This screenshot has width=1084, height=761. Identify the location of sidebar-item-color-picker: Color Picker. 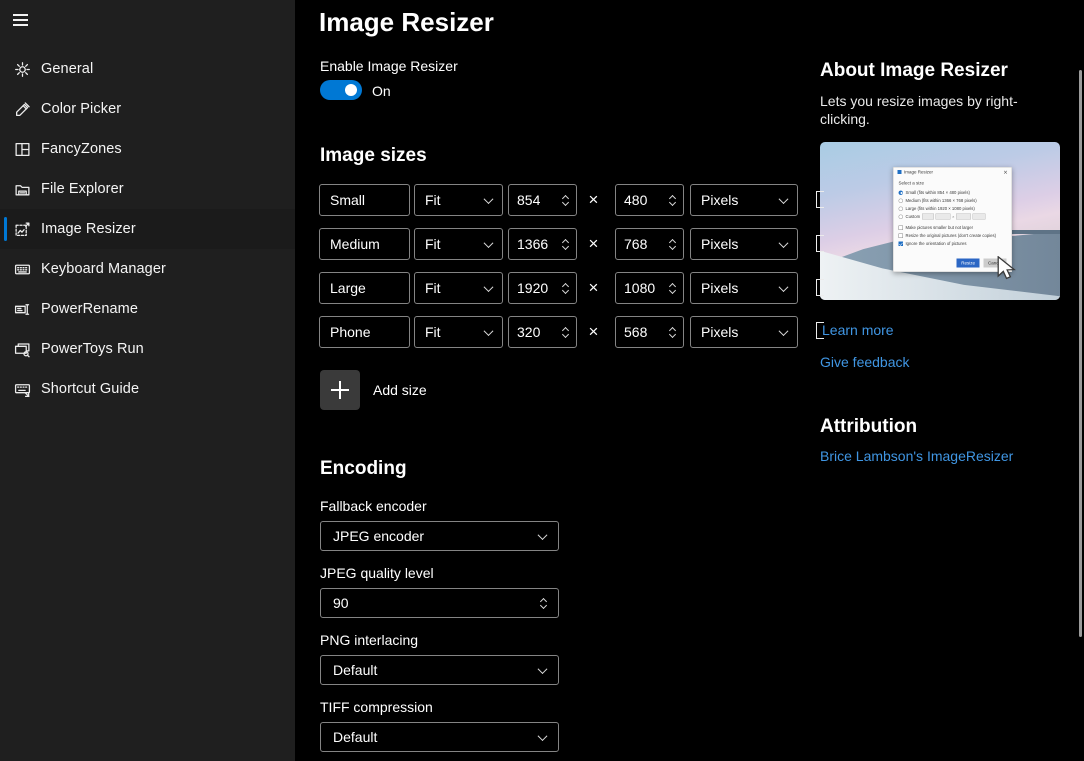
(147, 109).